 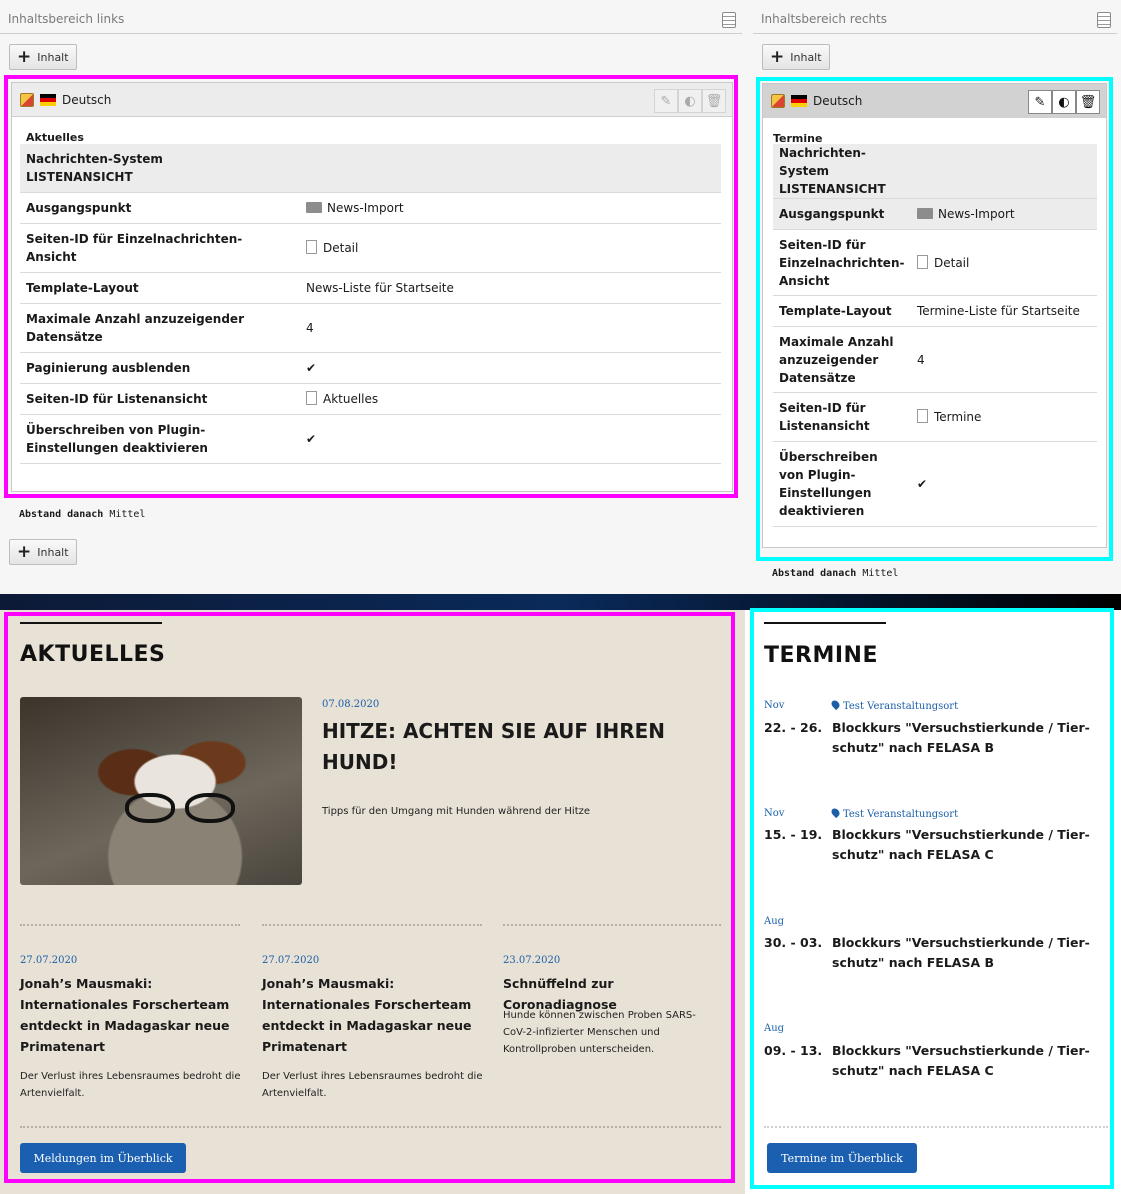 I want to click on german-flag-icon, so click(x=799, y=100).